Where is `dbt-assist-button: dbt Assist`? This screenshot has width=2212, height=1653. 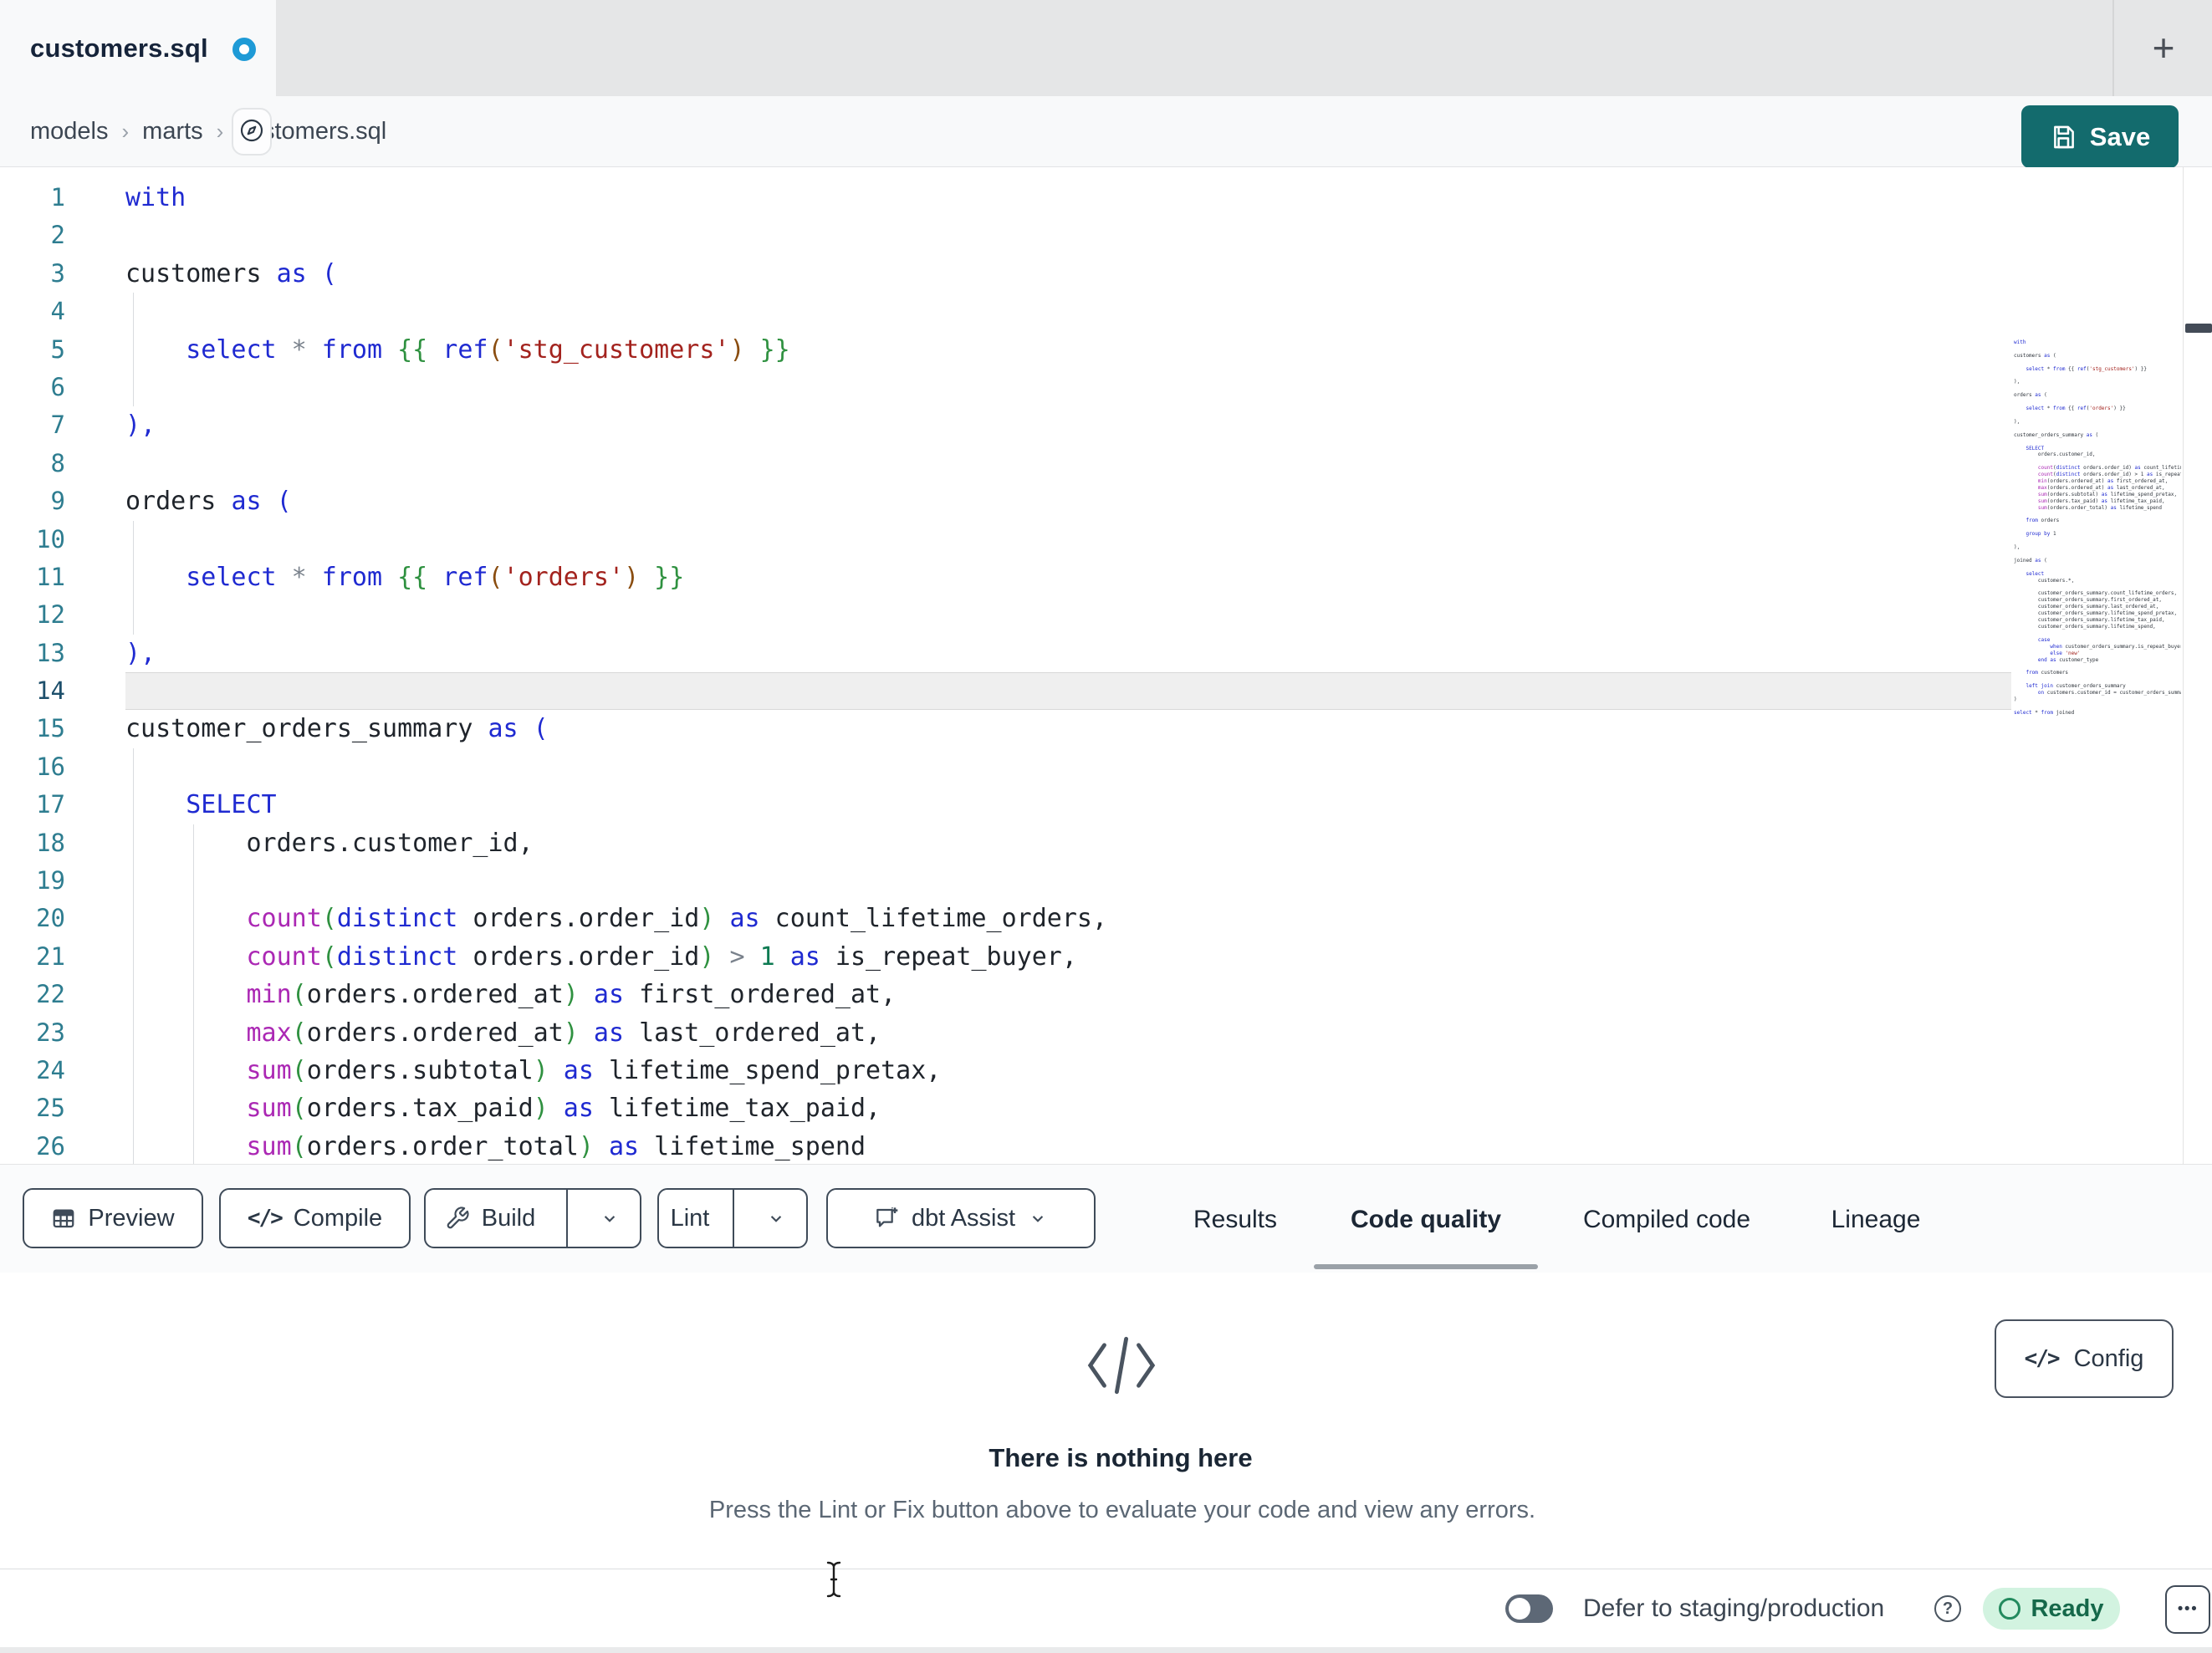 dbt-assist-button: dbt Assist is located at coordinates (961, 1218).